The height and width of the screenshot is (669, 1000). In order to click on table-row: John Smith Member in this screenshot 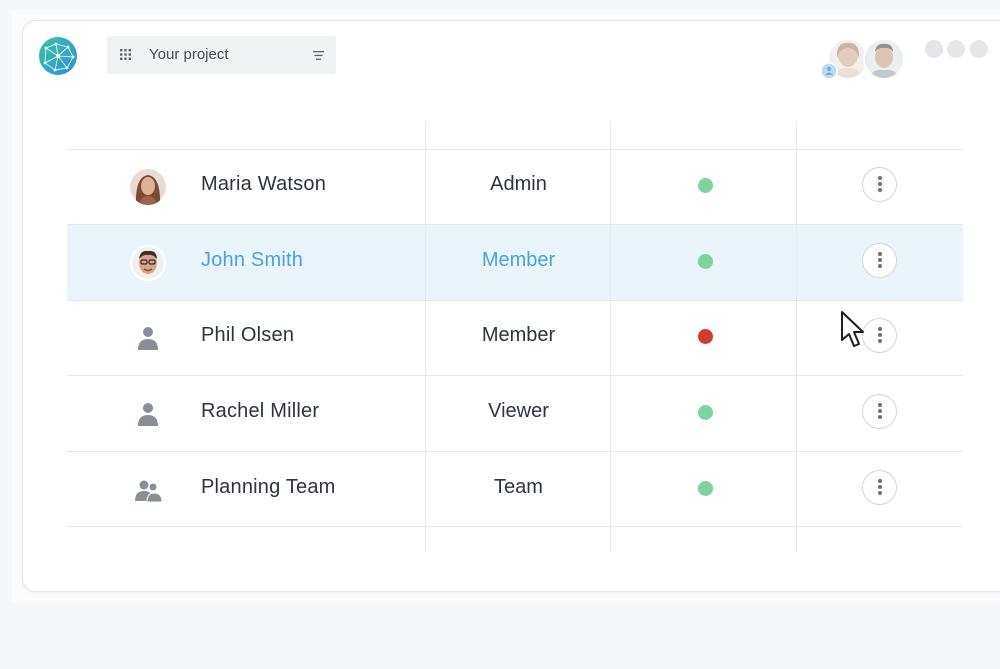, I will do `click(515, 262)`.